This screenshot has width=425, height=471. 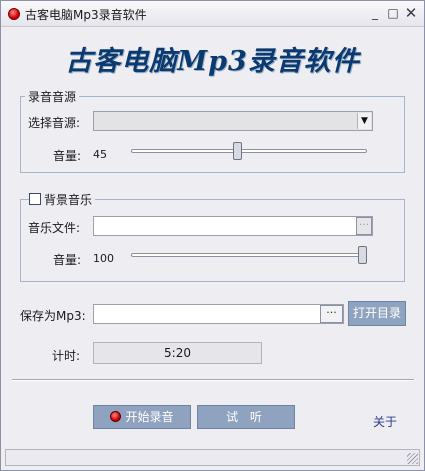 I want to click on about-link: 关于, so click(x=385, y=421).